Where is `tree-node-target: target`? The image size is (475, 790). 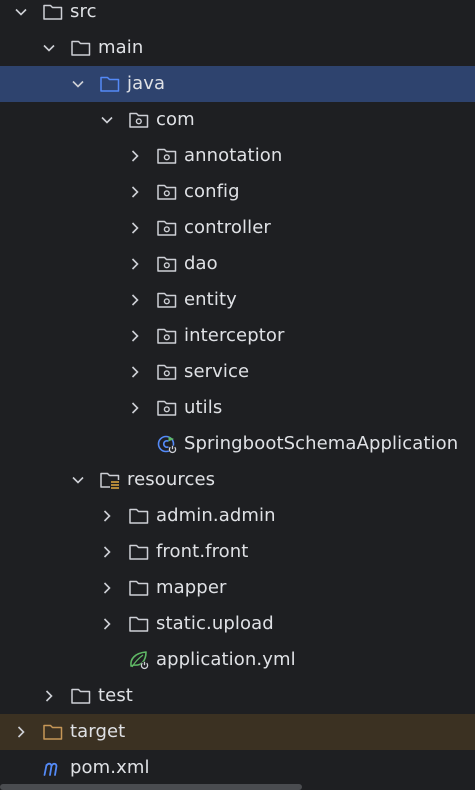
tree-node-target: target is located at coordinates (237, 732).